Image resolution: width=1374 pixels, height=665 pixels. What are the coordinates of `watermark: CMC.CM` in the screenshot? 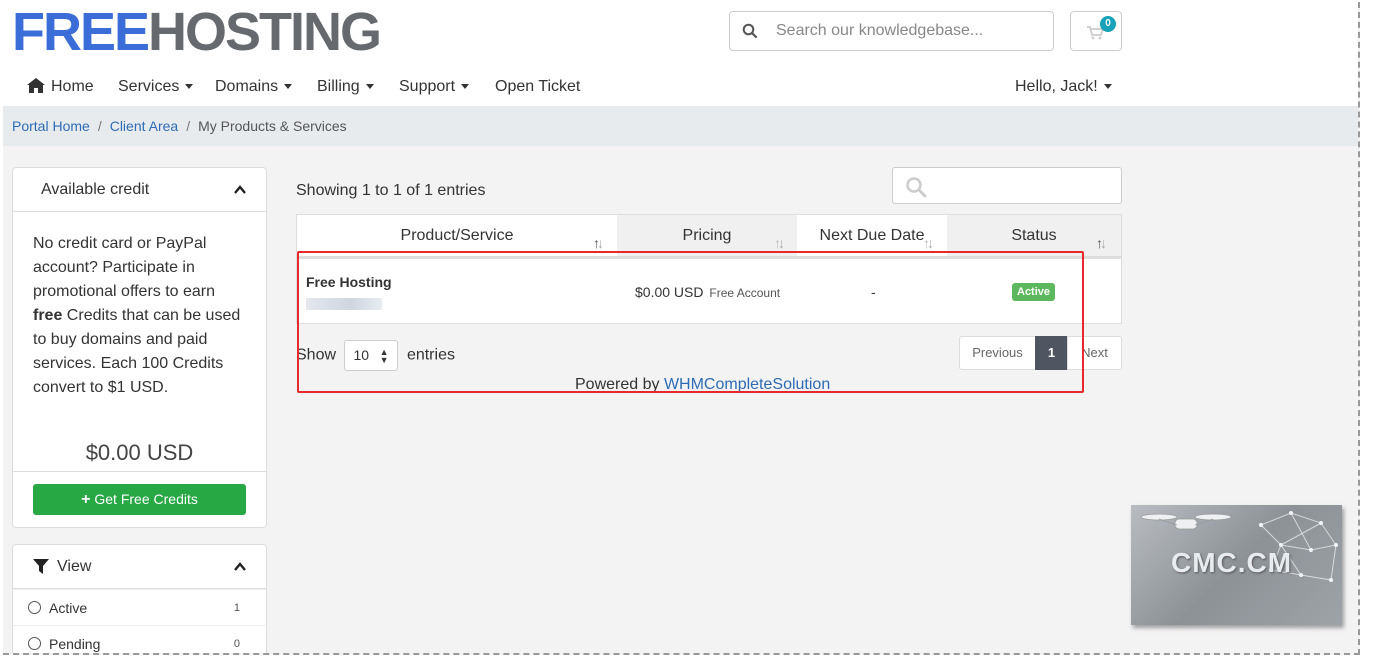 It's located at (1236, 565).